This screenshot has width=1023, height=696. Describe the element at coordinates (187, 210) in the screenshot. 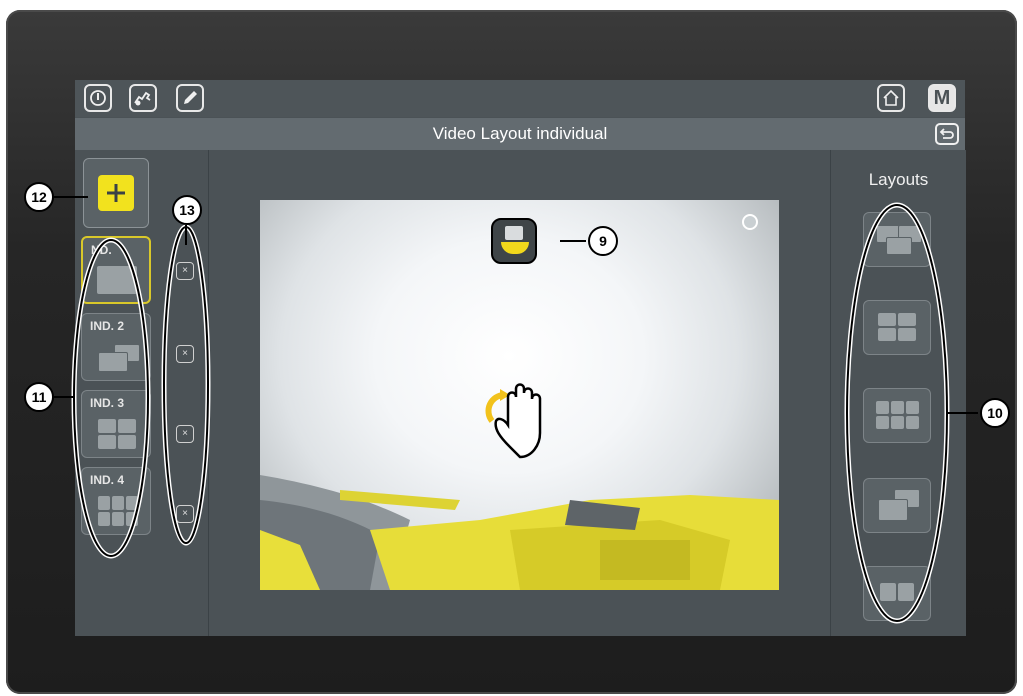

I see `callout-13: 13` at that location.